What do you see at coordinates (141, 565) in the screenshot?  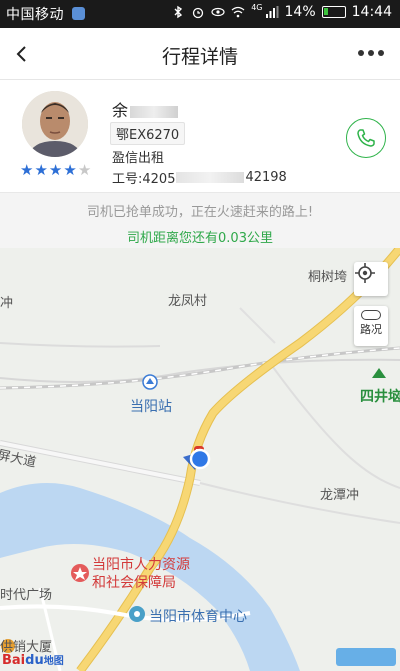 I see `hr-bureau-line1: 当阳市人力资源` at bounding box center [141, 565].